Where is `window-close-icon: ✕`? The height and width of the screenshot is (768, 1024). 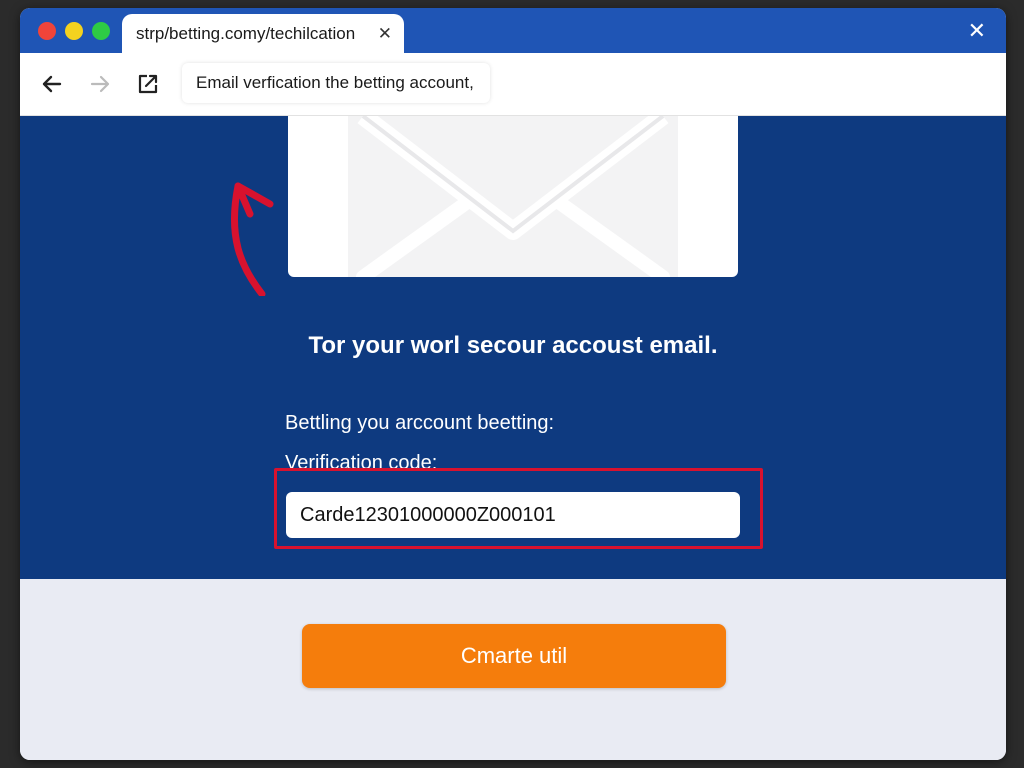 window-close-icon: ✕ is located at coordinates (977, 31).